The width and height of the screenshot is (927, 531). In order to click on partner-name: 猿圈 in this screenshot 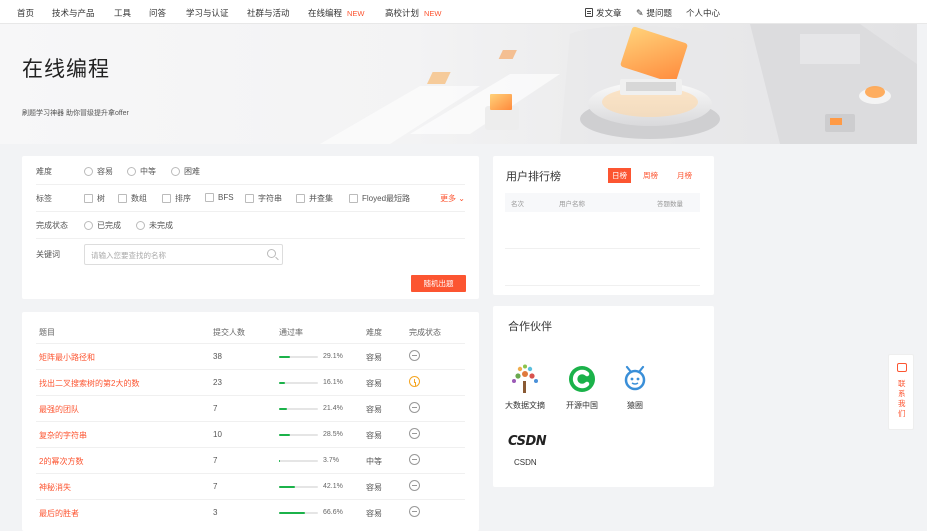, I will do `click(635, 405)`.